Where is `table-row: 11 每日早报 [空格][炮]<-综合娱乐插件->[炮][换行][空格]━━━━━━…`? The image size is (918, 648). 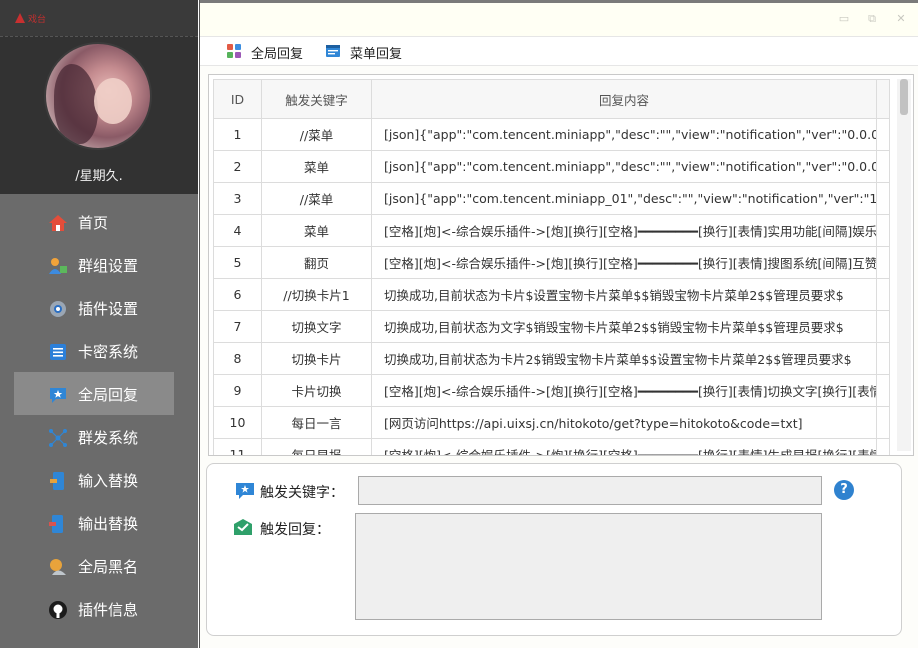
table-row: 11 每日早报 [空格][炮]<-综合娱乐插件->[炮][换行][空格]━━━━━━… is located at coordinates (551, 446).